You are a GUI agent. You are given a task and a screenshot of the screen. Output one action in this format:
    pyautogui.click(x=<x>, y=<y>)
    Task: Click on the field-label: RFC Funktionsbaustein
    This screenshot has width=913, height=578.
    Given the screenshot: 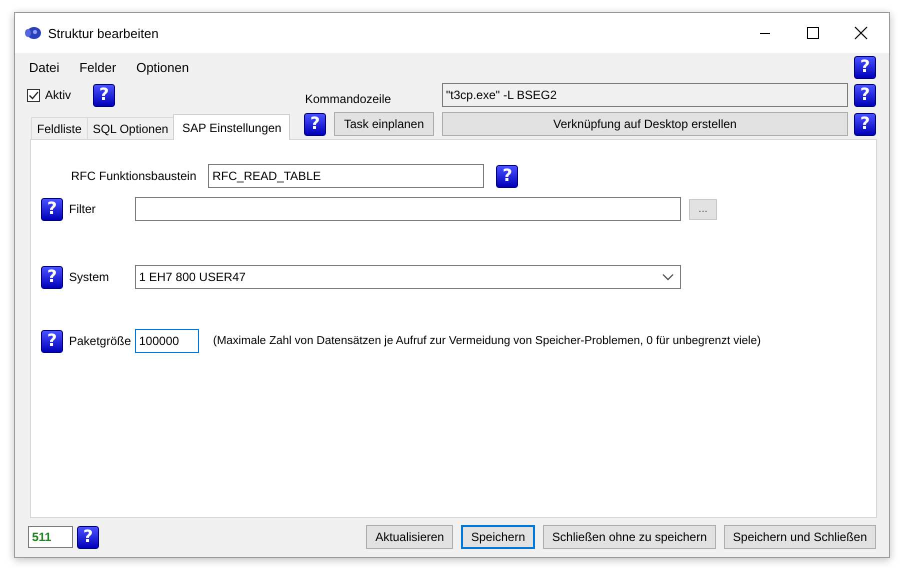 What is the action you would take?
    pyautogui.click(x=133, y=176)
    